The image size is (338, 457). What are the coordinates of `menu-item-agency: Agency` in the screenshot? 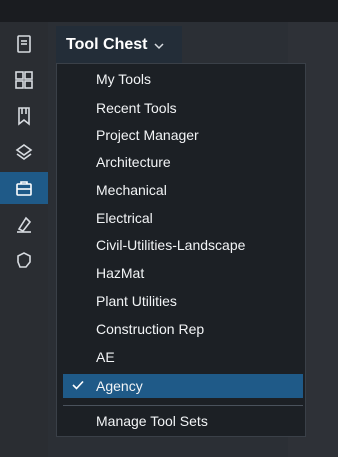 It's located at (183, 386).